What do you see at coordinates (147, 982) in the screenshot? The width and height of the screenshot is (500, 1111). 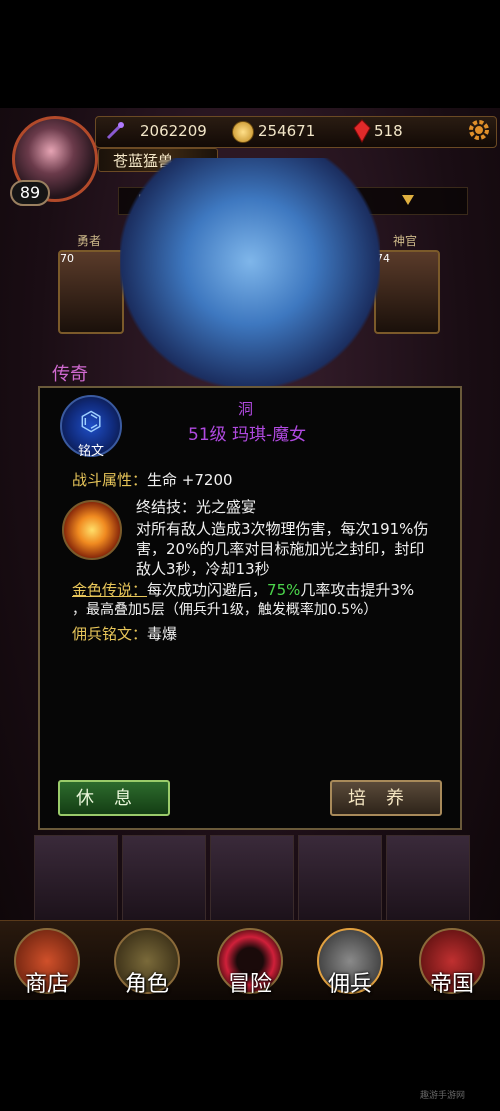 I see `nav-character-label: 角色` at bounding box center [147, 982].